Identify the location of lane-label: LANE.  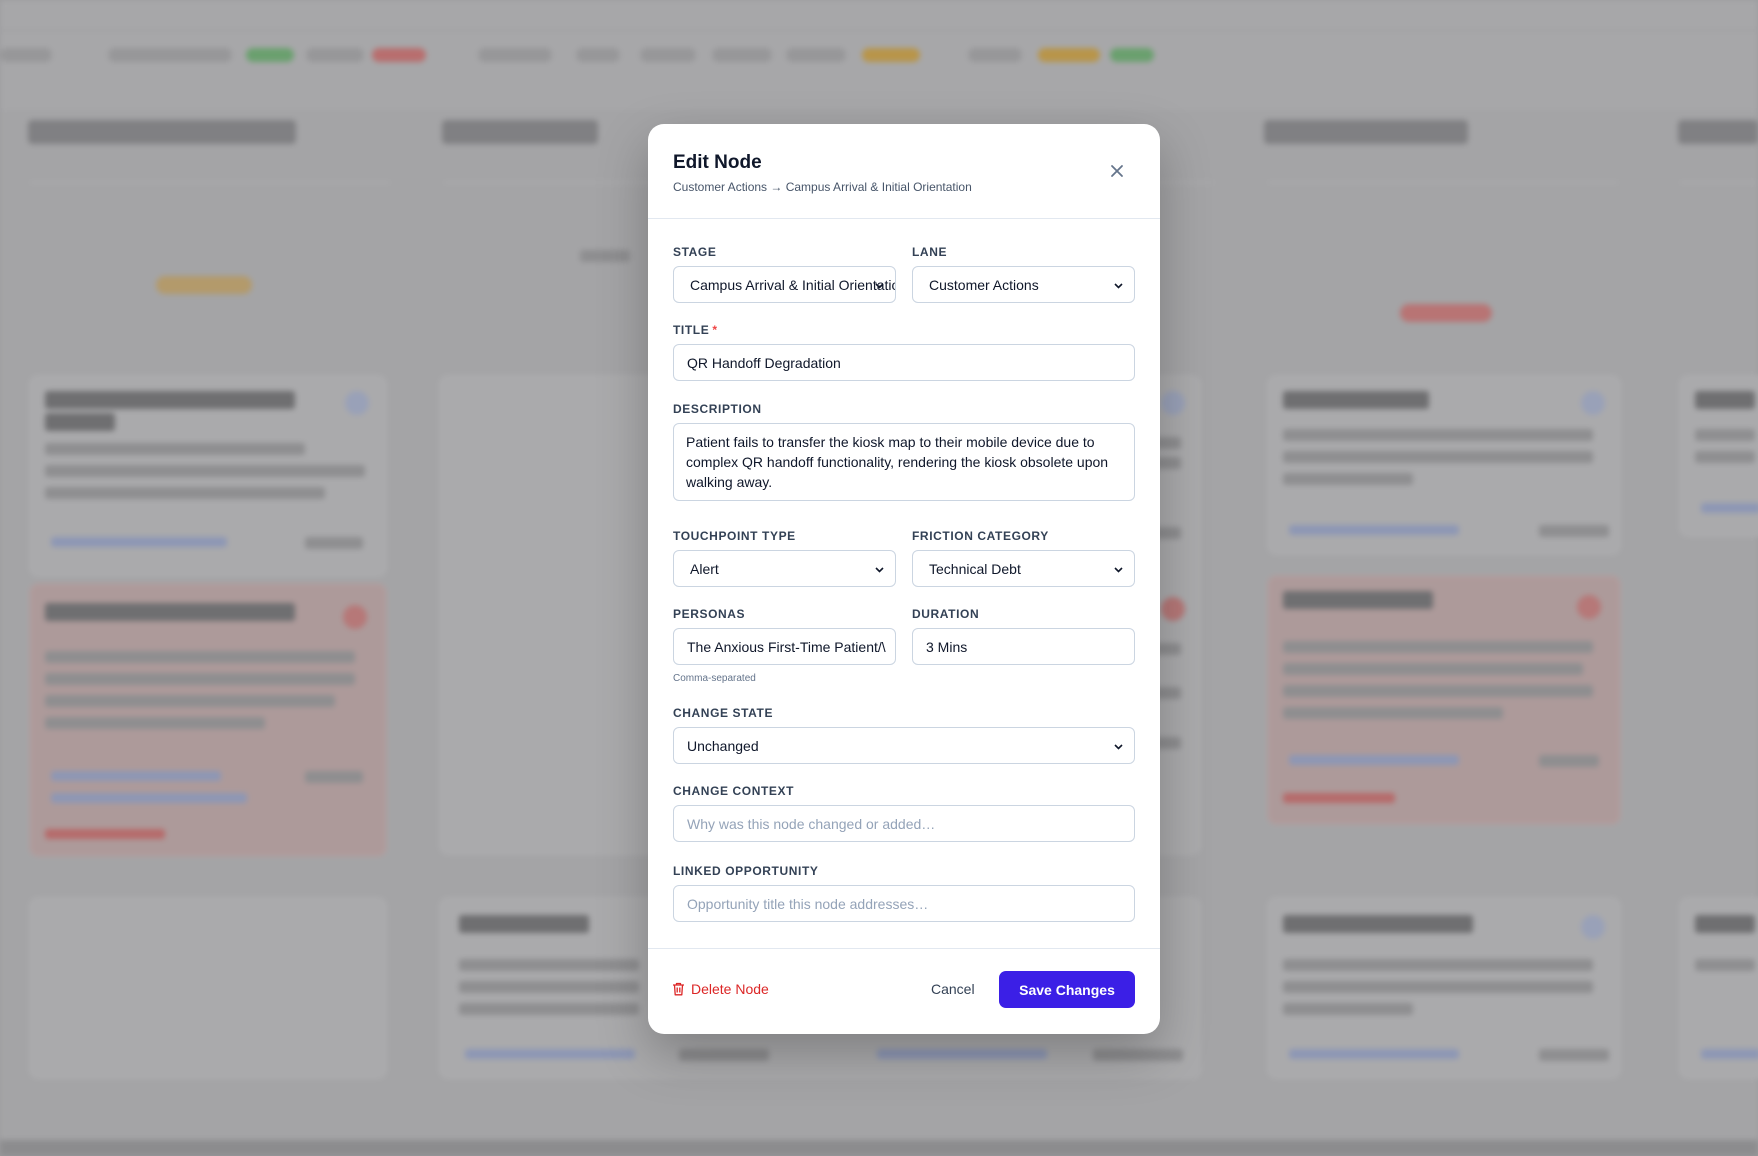
(930, 252).